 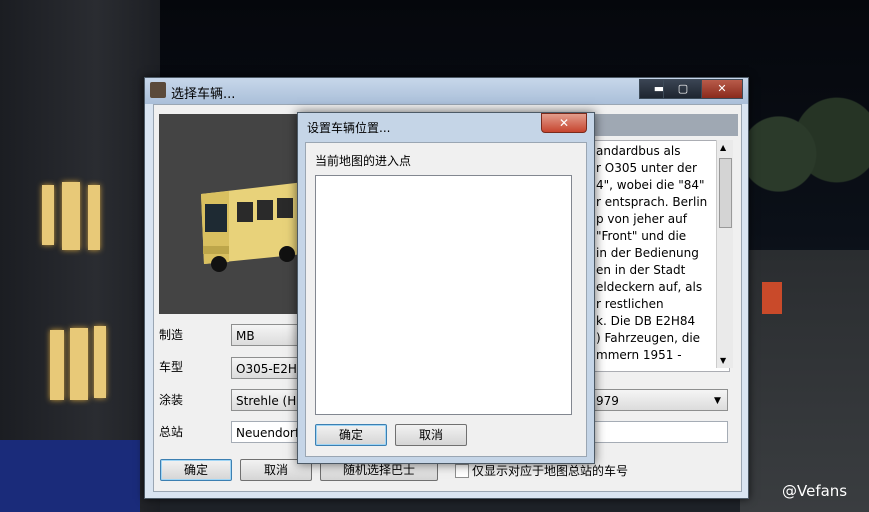 What do you see at coordinates (171, 432) in the screenshot?
I see `label-depot: 总站` at bounding box center [171, 432].